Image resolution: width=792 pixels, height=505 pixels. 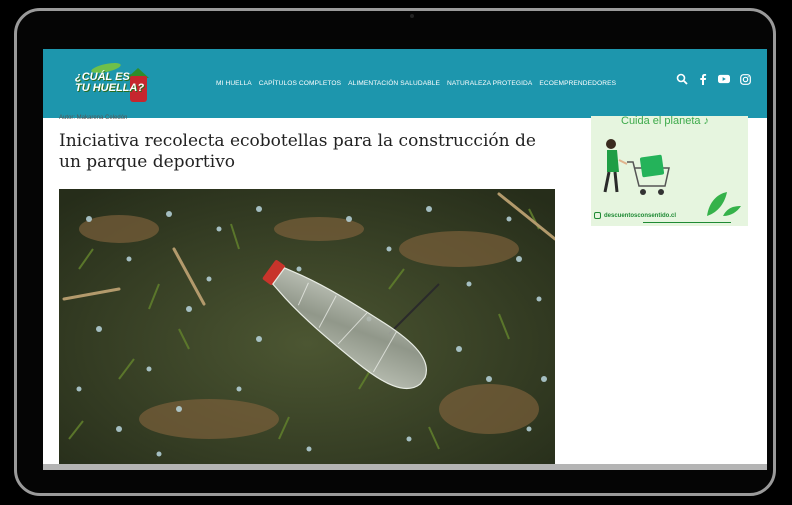 I want to click on camera-dot, so click(x=412, y=16).